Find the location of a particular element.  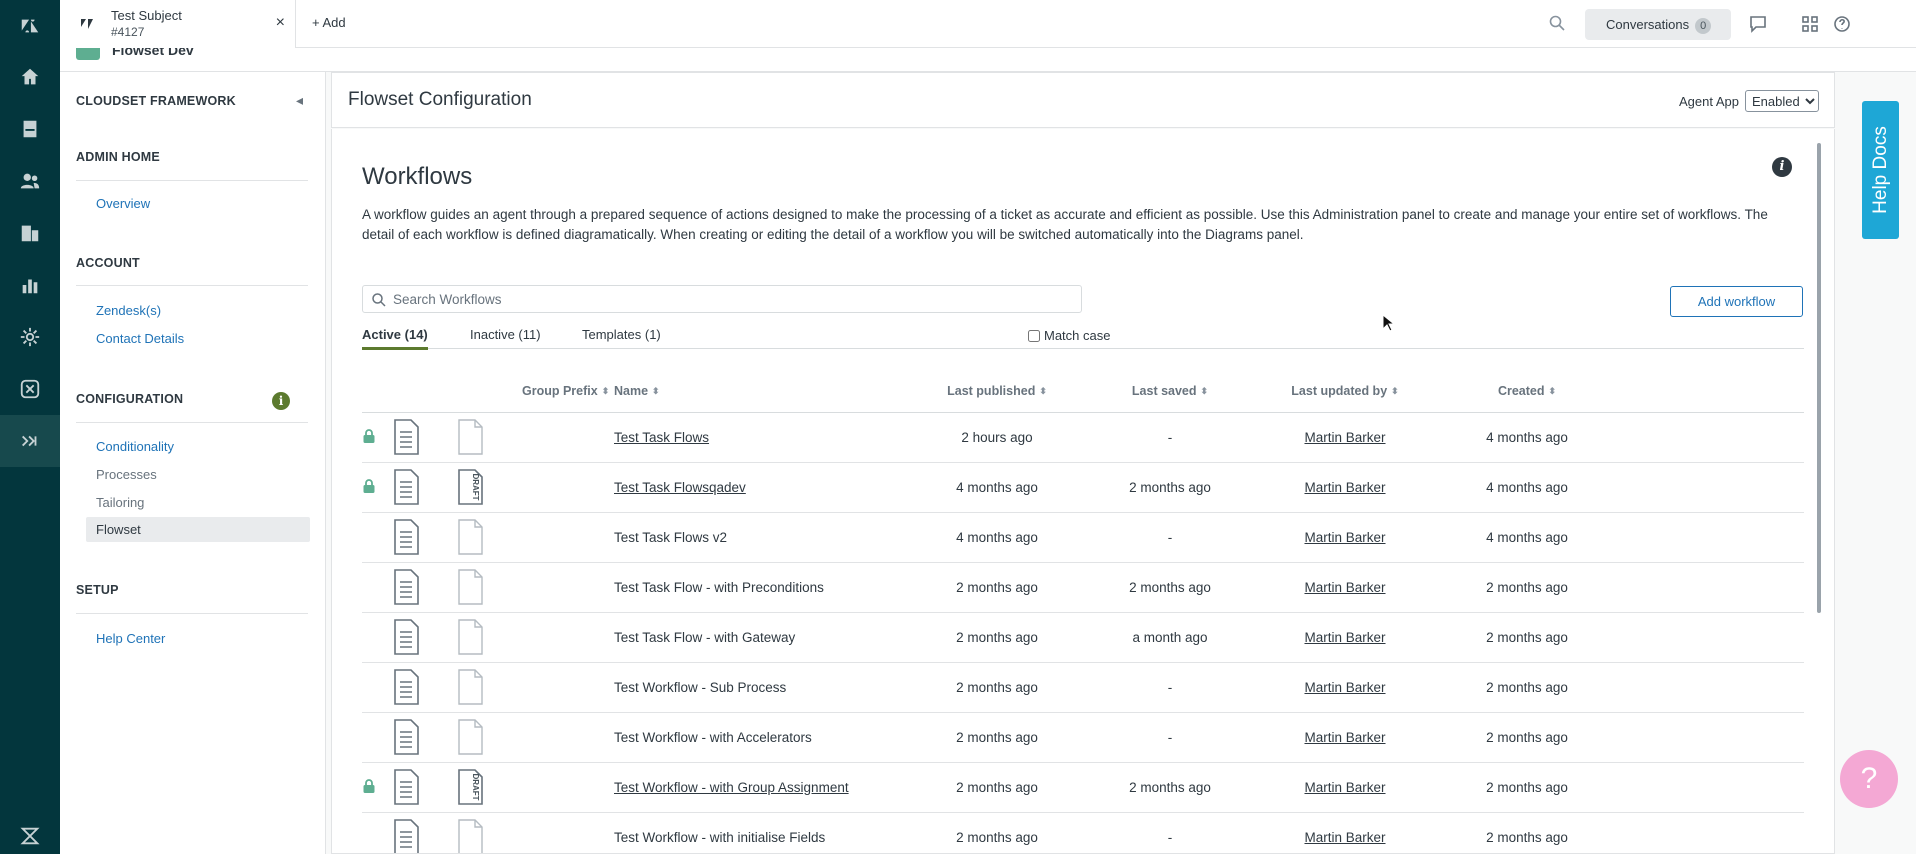

tab-templates: Templates (1) is located at coordinates (621, 338).